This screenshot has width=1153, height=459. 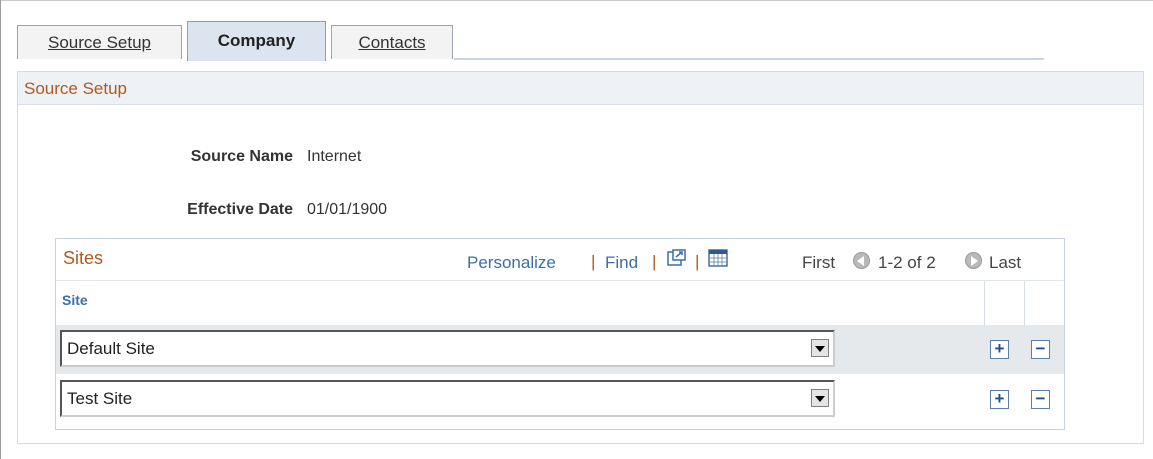 I want to click on effective-date-value: 01/01/1900, so click(x=347, y=209).